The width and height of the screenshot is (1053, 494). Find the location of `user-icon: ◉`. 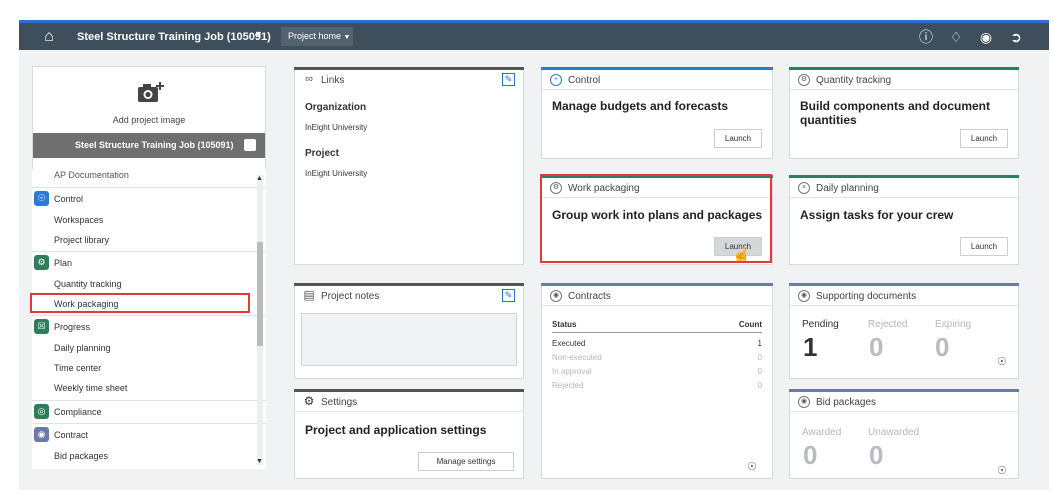

user-icon: ◉ is located at coordinates (986, 37).